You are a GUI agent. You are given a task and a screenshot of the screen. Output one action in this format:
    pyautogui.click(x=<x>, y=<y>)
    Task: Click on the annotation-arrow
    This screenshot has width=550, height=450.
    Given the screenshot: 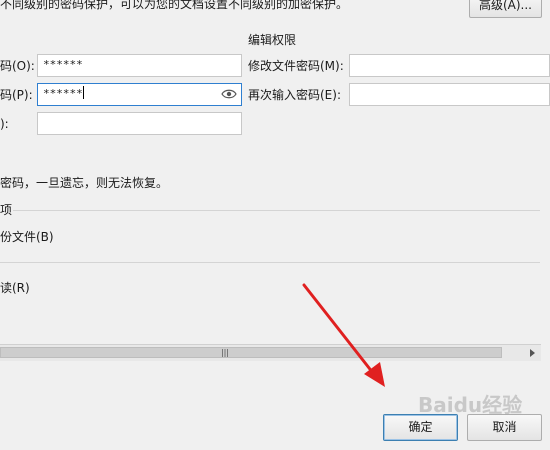 What is the action you would take?
    pyautogui.click(x=343, y=335)
    